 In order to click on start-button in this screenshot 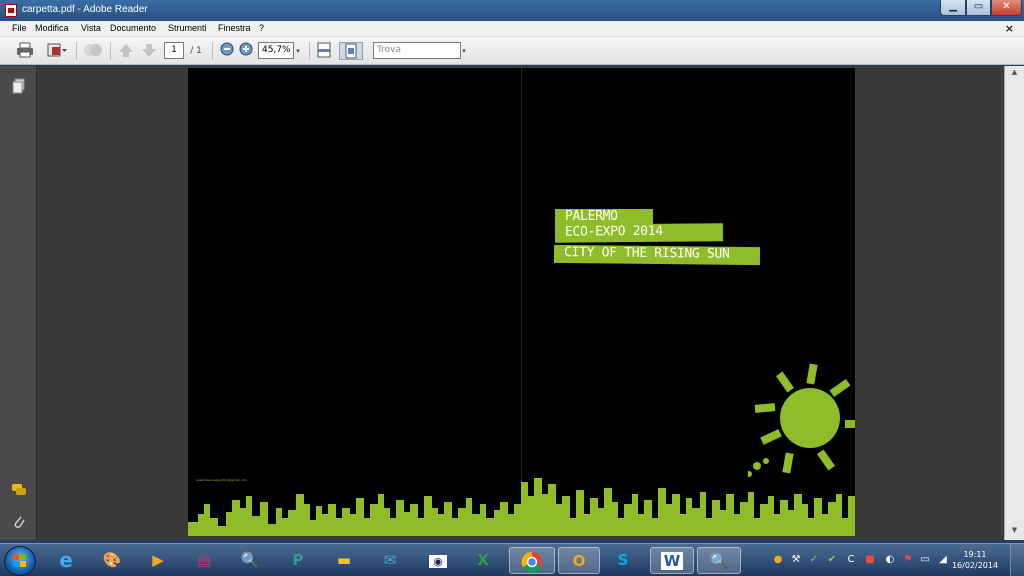, I will do `click(20, 561)`.